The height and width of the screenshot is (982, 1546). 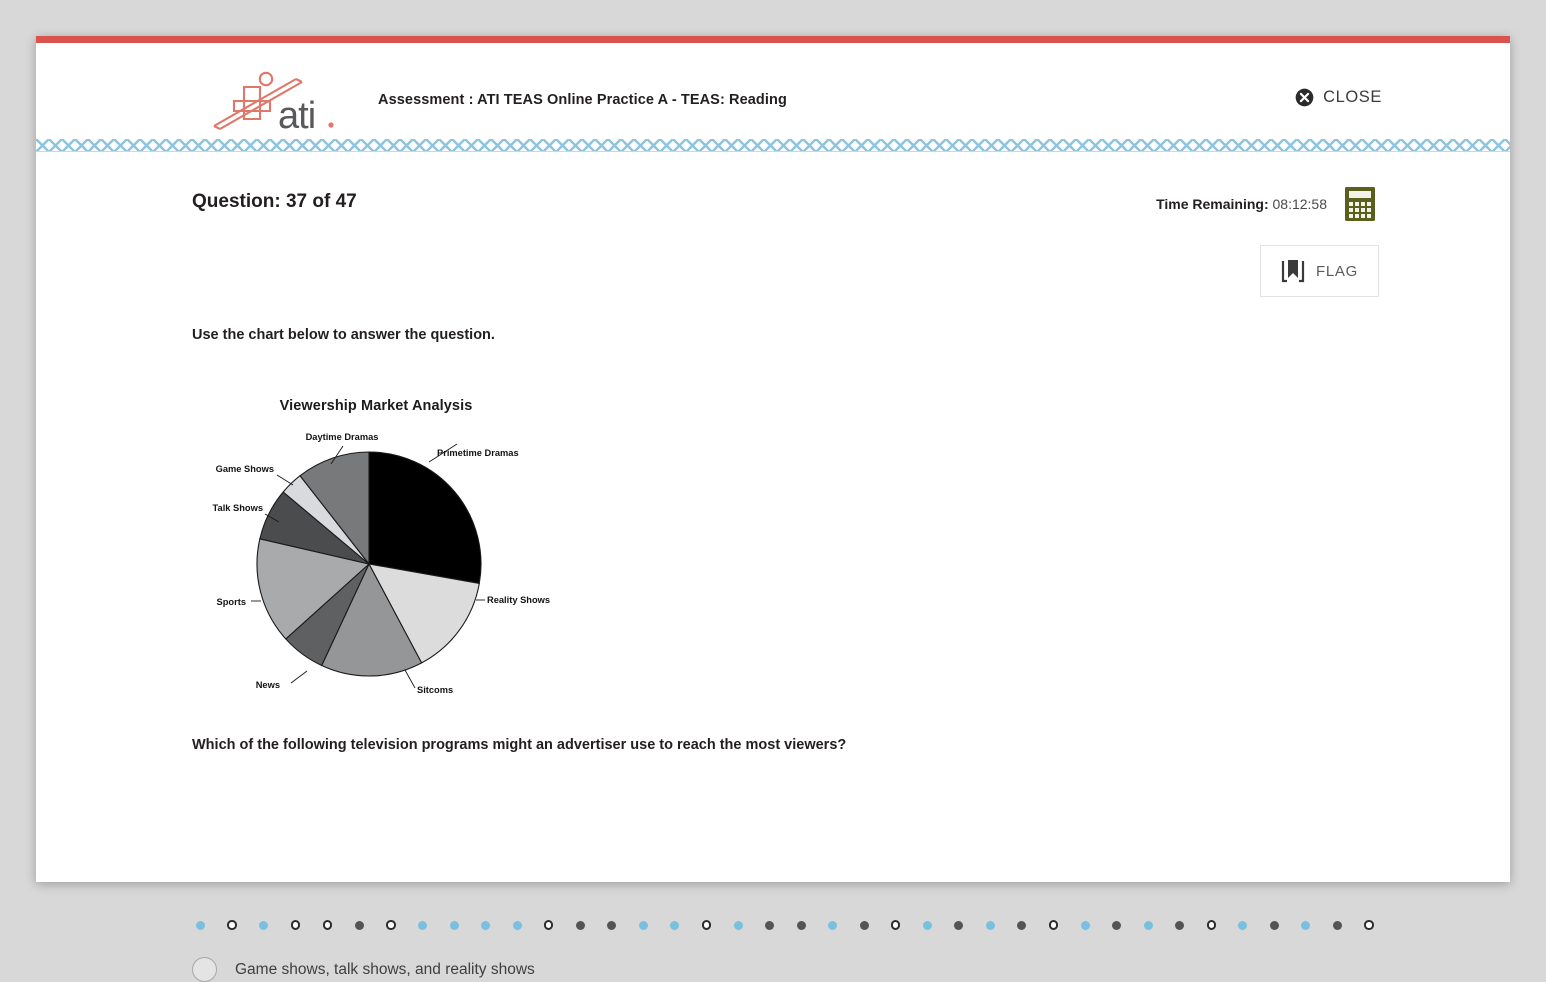 What do you see at coordinates (518, 600) in the screenshot?
I see `pie-slice-label: Reality Shows` at bounding box center [518, 600].